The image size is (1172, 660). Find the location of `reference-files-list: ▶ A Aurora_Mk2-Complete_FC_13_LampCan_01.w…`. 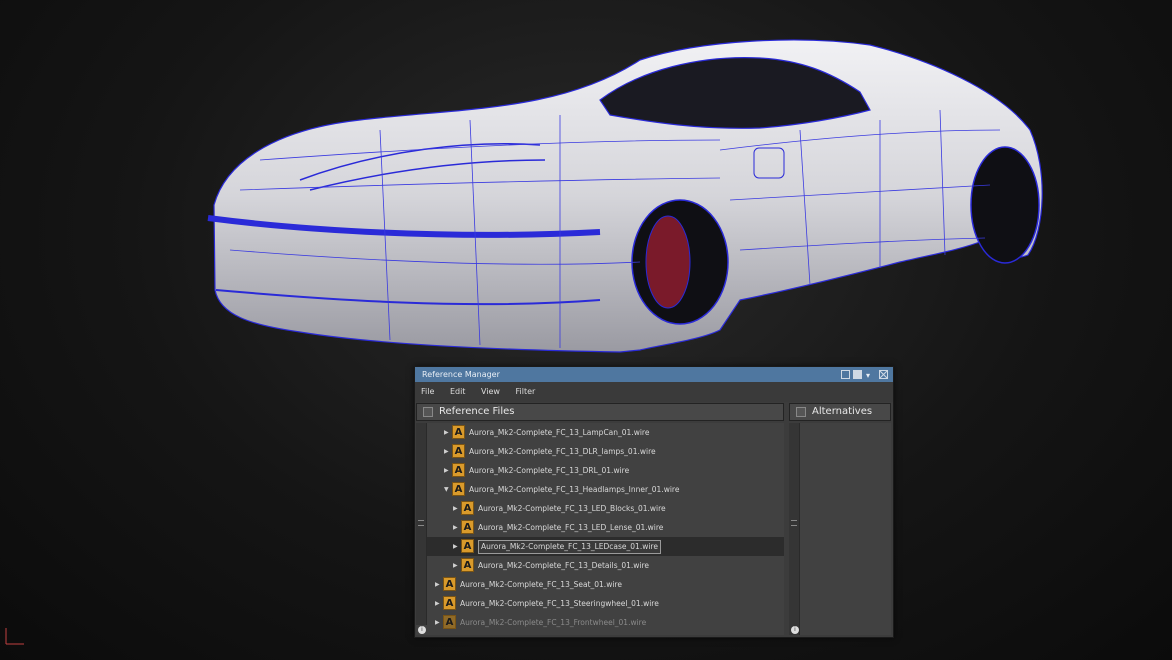

reference-files-list: ▶ A Aurora_Mk2-Complete_FC_13_LampCan_01.w… is located at coordinates (600, 529).